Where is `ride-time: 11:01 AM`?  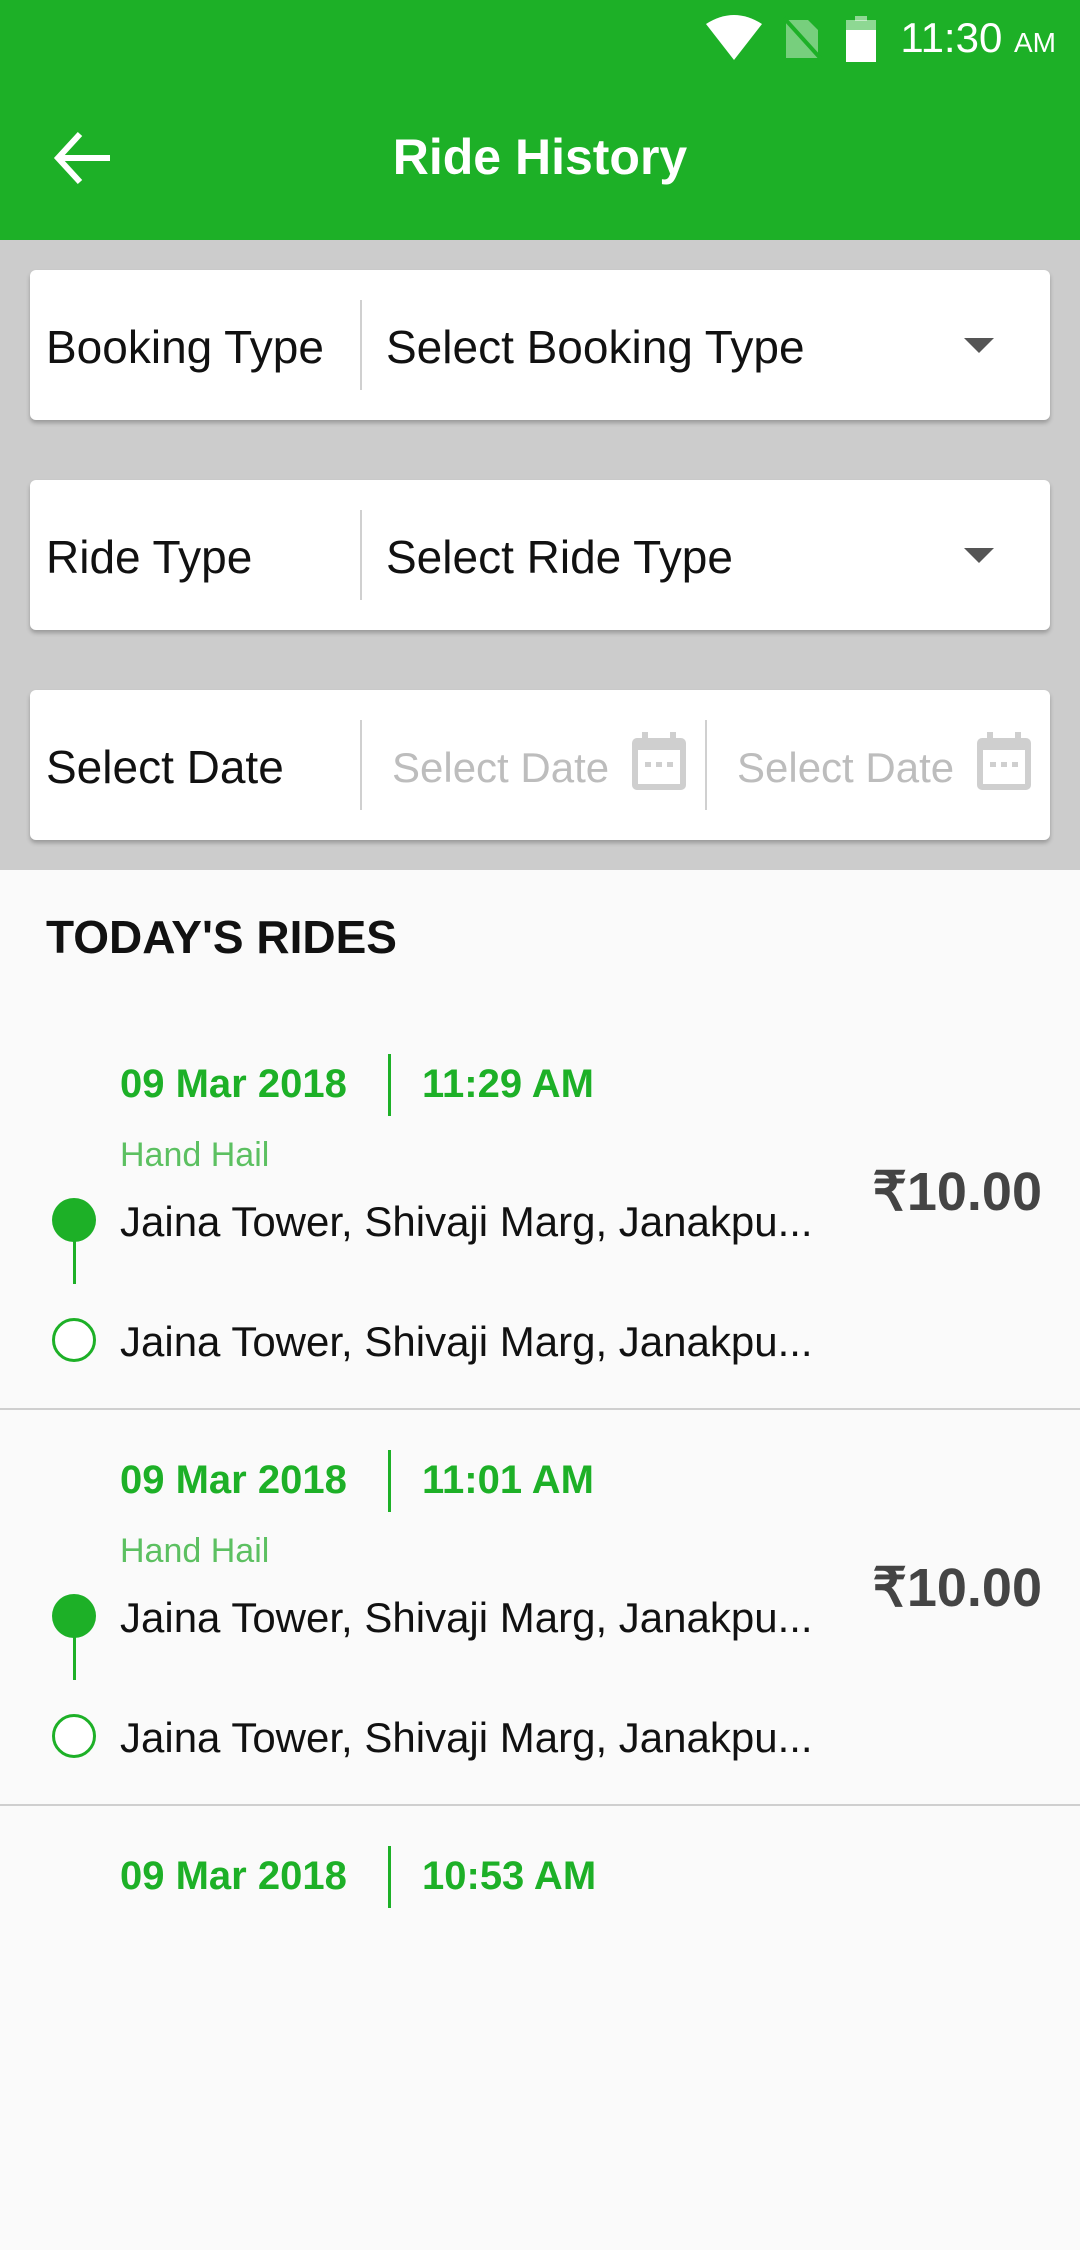 ride-time: 11:01 AM is located at coordinates (508, 1480).